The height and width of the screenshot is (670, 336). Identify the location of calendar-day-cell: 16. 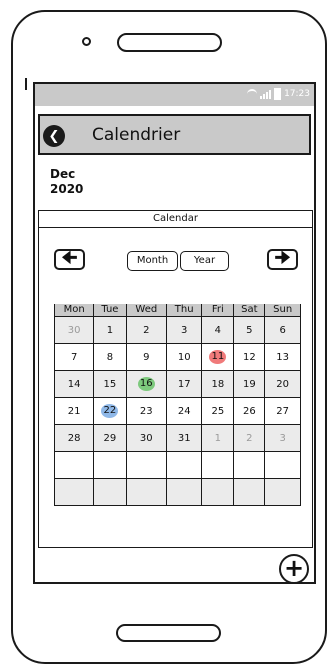
(146, 384).